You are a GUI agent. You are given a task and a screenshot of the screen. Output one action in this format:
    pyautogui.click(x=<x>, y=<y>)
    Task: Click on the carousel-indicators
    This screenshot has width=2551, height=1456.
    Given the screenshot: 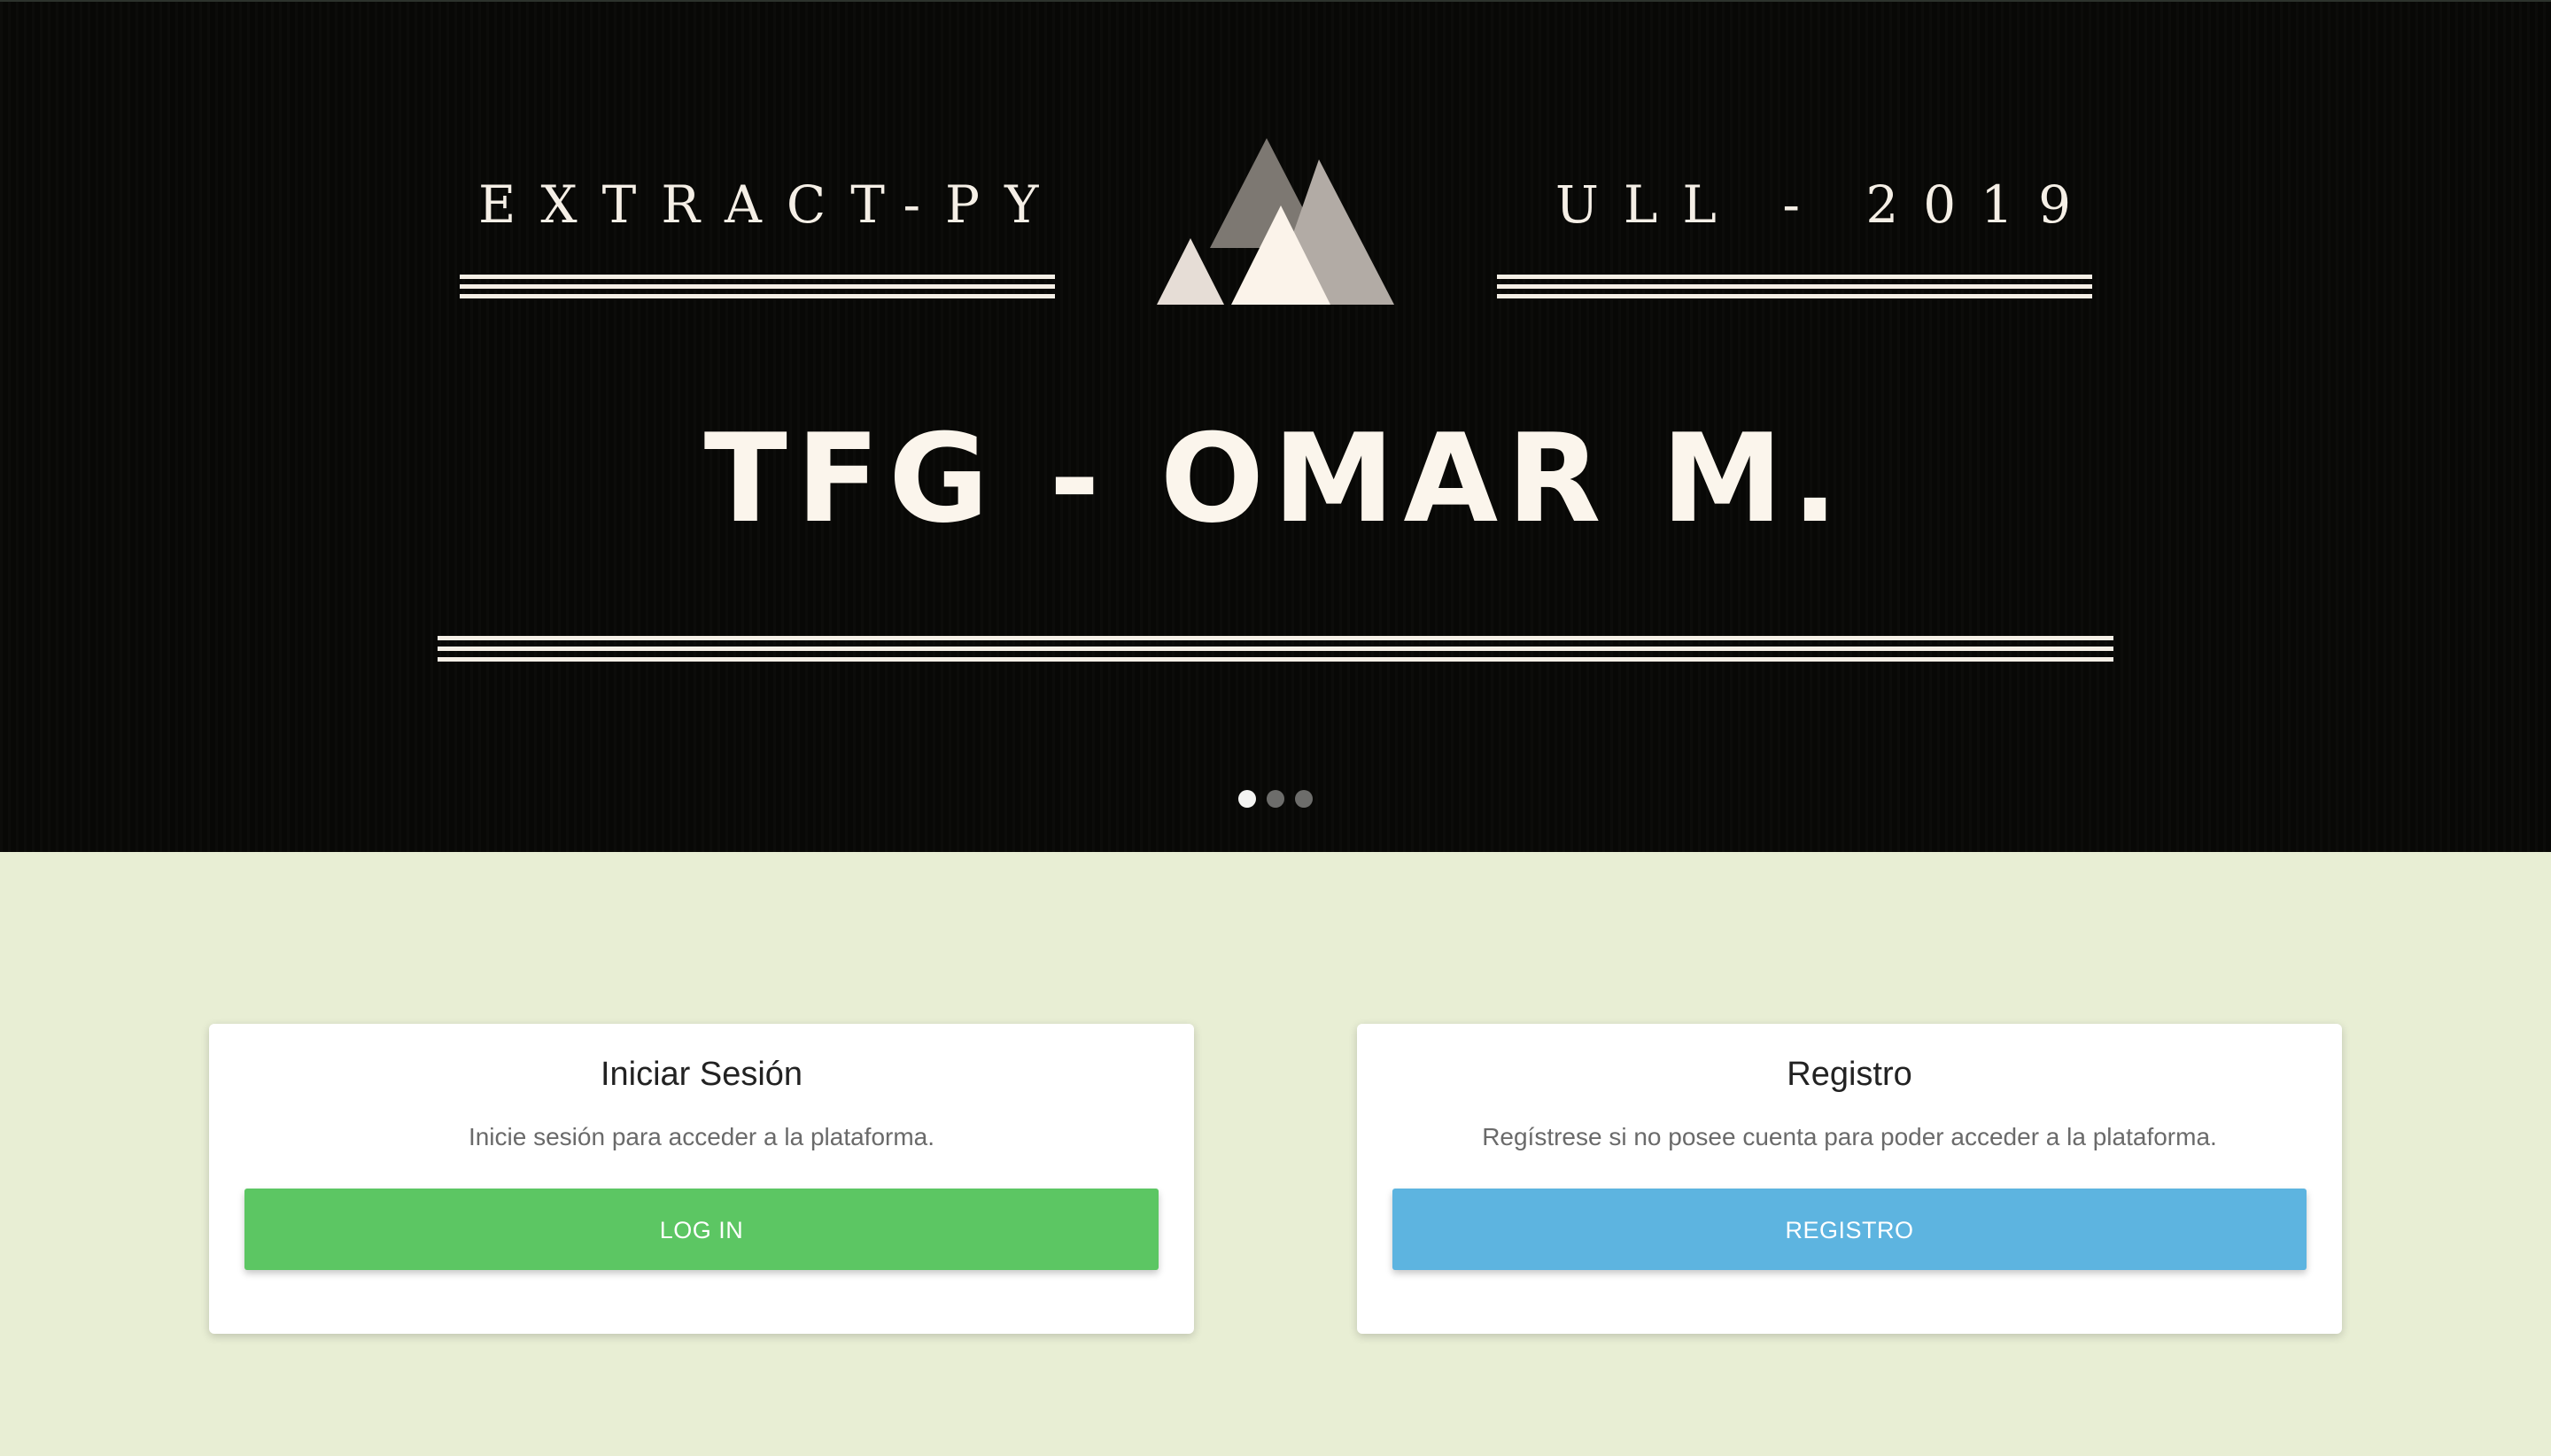 What is the action you would take?
    pyautogui.click(x=1275, y=799)
    